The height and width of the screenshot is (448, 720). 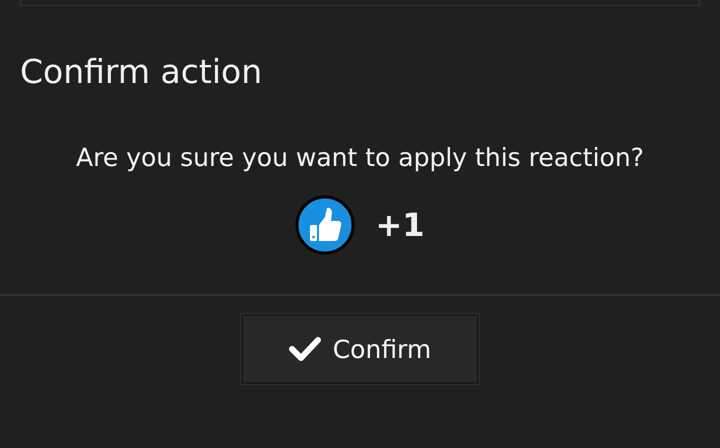 What do you see at coordinates (142, 72) in the screenshot?
I see `dialog-title: Confirm action` at bounding box center [142, 72].